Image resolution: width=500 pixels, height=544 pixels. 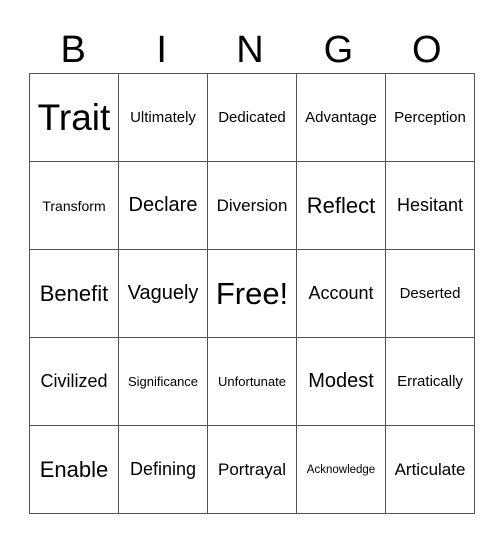 I want to click on header-letter-g: G, so click(x=338, y=50).